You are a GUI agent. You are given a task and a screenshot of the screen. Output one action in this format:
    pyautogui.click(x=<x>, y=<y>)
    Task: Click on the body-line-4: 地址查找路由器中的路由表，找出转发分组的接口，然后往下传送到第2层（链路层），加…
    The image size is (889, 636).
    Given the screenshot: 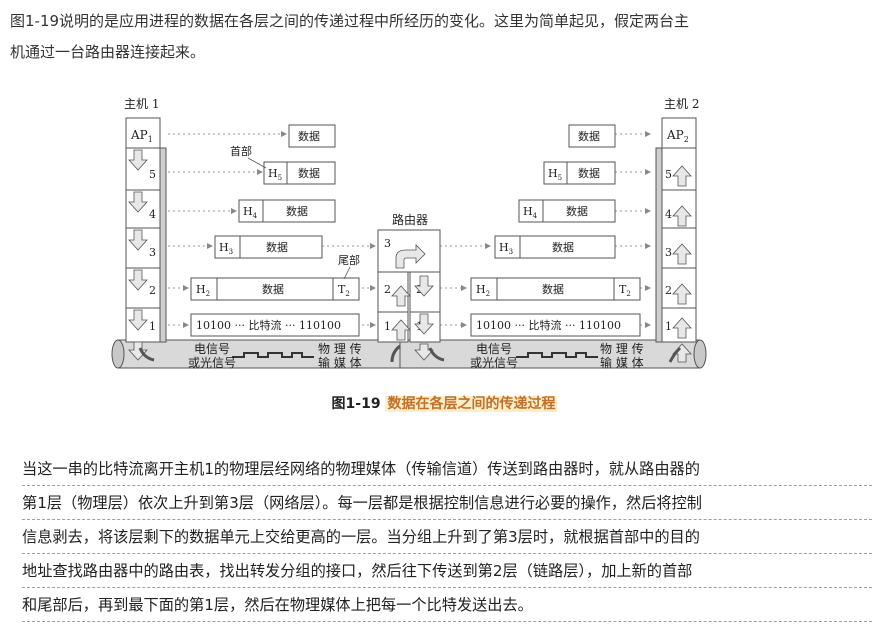 What is the action you would take?
    pyautogui.click(x=447, y=571)
    